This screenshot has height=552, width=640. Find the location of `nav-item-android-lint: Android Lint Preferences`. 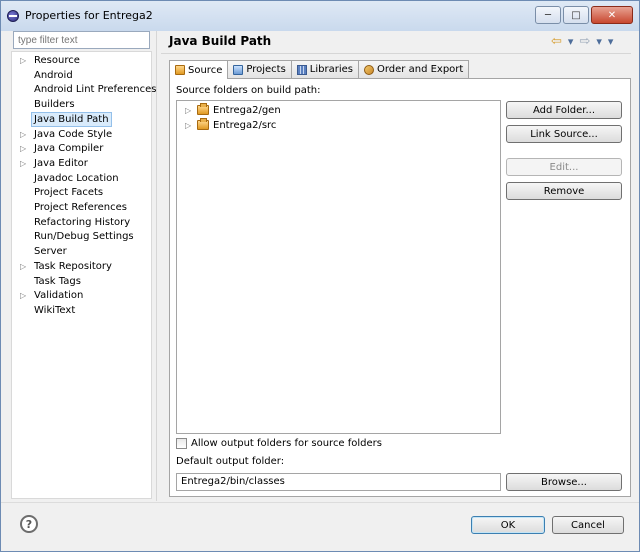

nav-item-android-lint: Android Lint Preferences is located at coordinates (84, 90).